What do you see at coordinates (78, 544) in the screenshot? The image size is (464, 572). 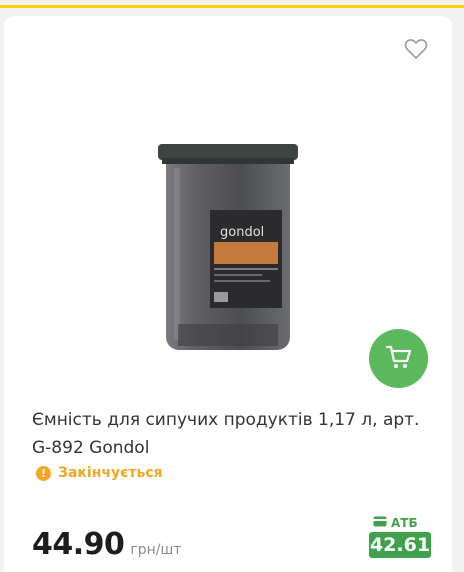 I see `price-value: 44.90` at bounding box center [78, 544].